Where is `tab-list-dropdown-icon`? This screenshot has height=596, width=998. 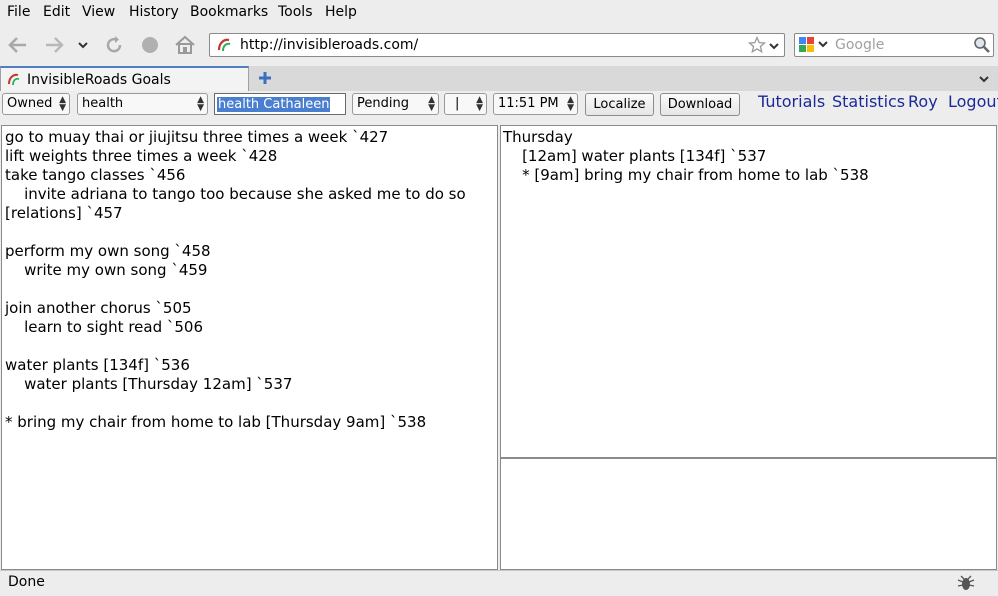 tab-list-dropdown-icon is located at coordinates (984, 81).